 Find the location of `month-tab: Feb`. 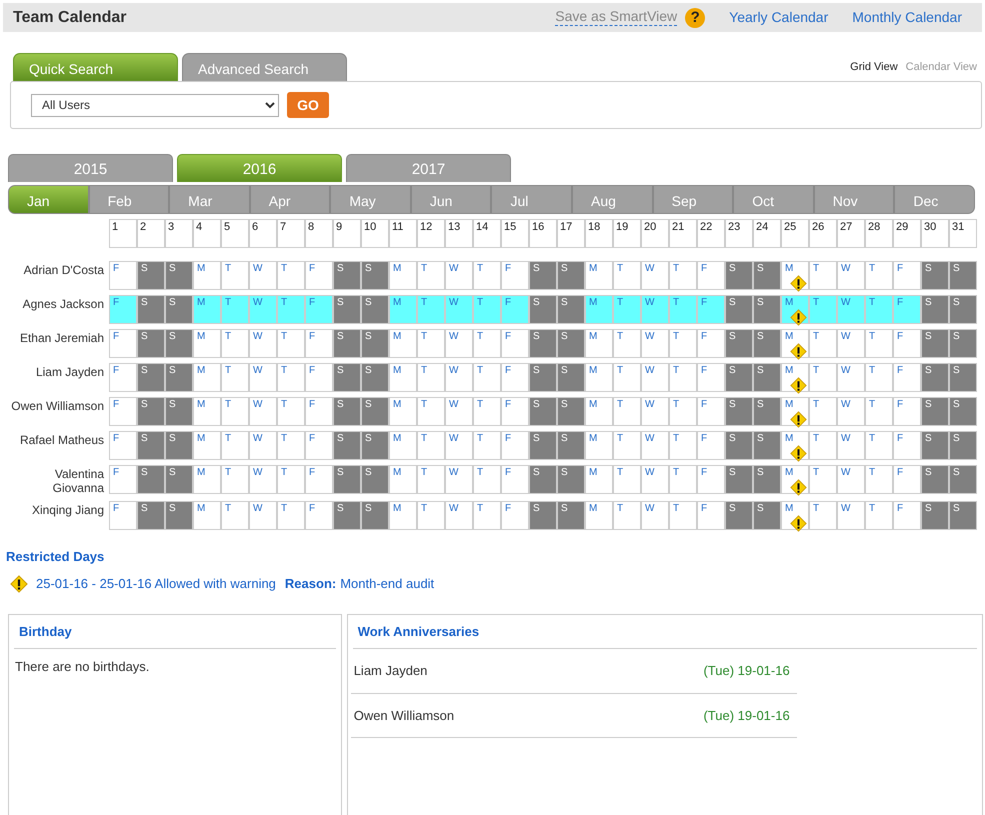

month-tab: Feb is located at coordinates (128, 199).